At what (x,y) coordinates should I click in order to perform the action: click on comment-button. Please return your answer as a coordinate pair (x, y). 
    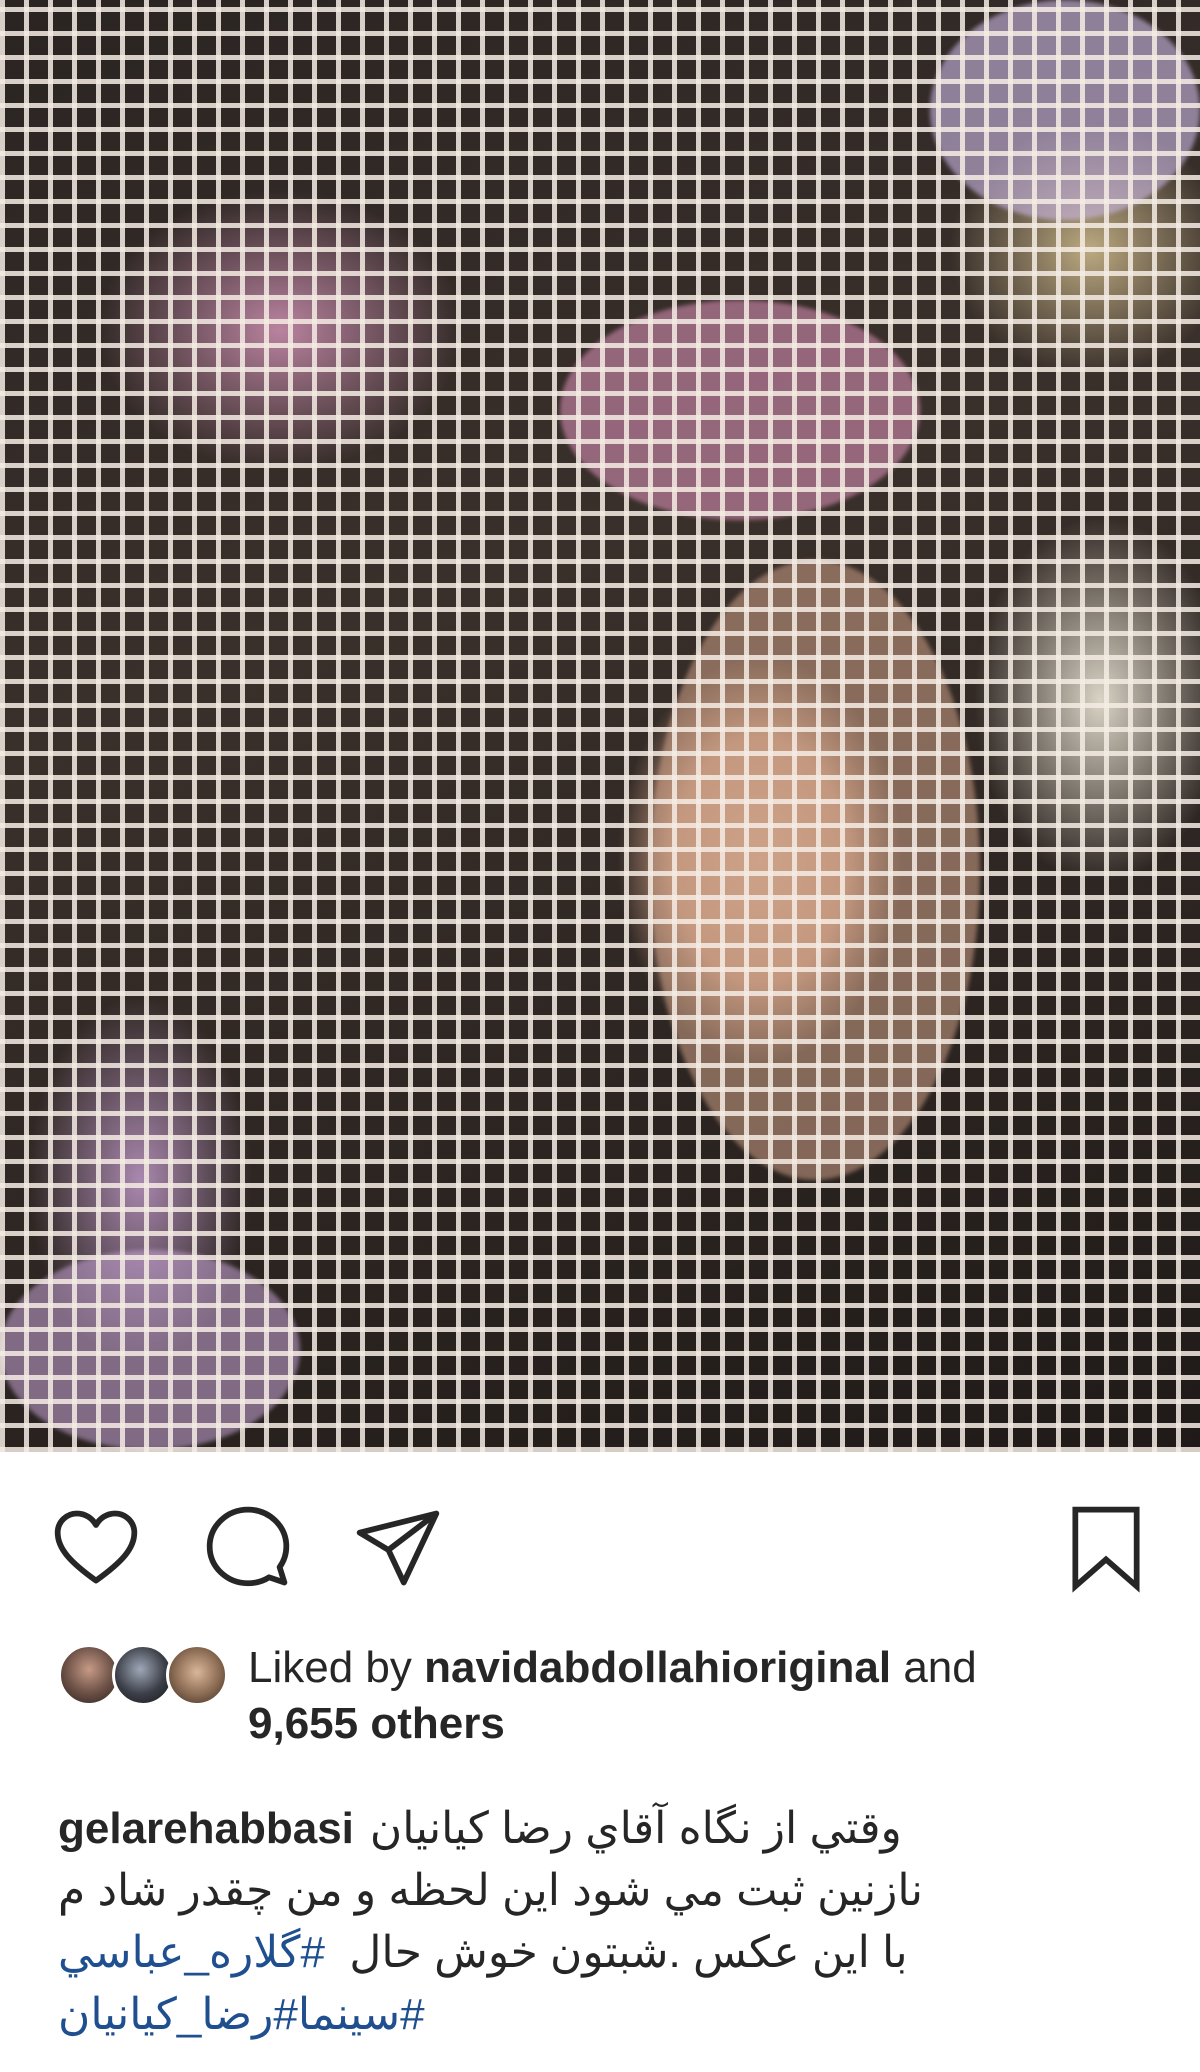
    Looking at the image, I should click on (248, 1548).